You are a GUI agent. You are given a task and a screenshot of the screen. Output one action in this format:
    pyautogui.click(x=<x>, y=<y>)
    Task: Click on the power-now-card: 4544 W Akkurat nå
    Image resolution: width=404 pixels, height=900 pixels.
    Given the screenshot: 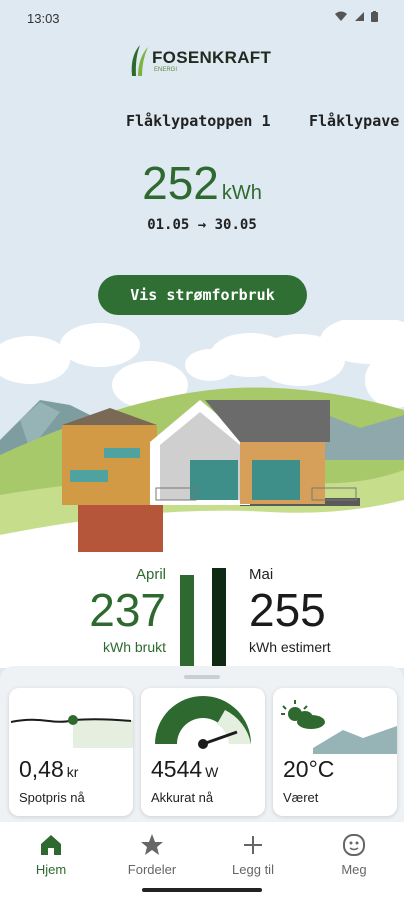 What is the action you would take?
    pyautogui.click(x=203, y=752)
    